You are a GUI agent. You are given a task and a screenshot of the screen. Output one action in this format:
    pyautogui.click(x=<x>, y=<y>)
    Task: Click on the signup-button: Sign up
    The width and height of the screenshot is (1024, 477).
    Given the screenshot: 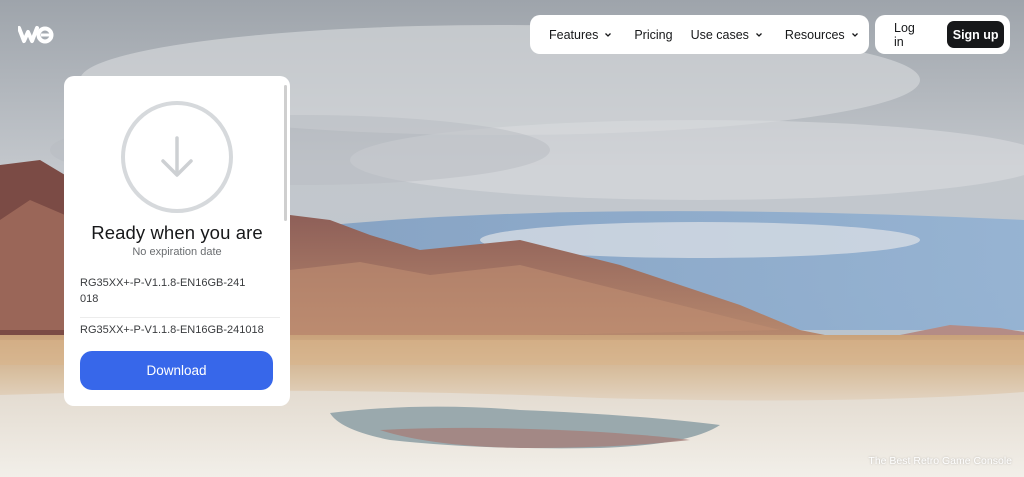 What is the action you would take?
    pyautogui.click(x=975, y=34)
    